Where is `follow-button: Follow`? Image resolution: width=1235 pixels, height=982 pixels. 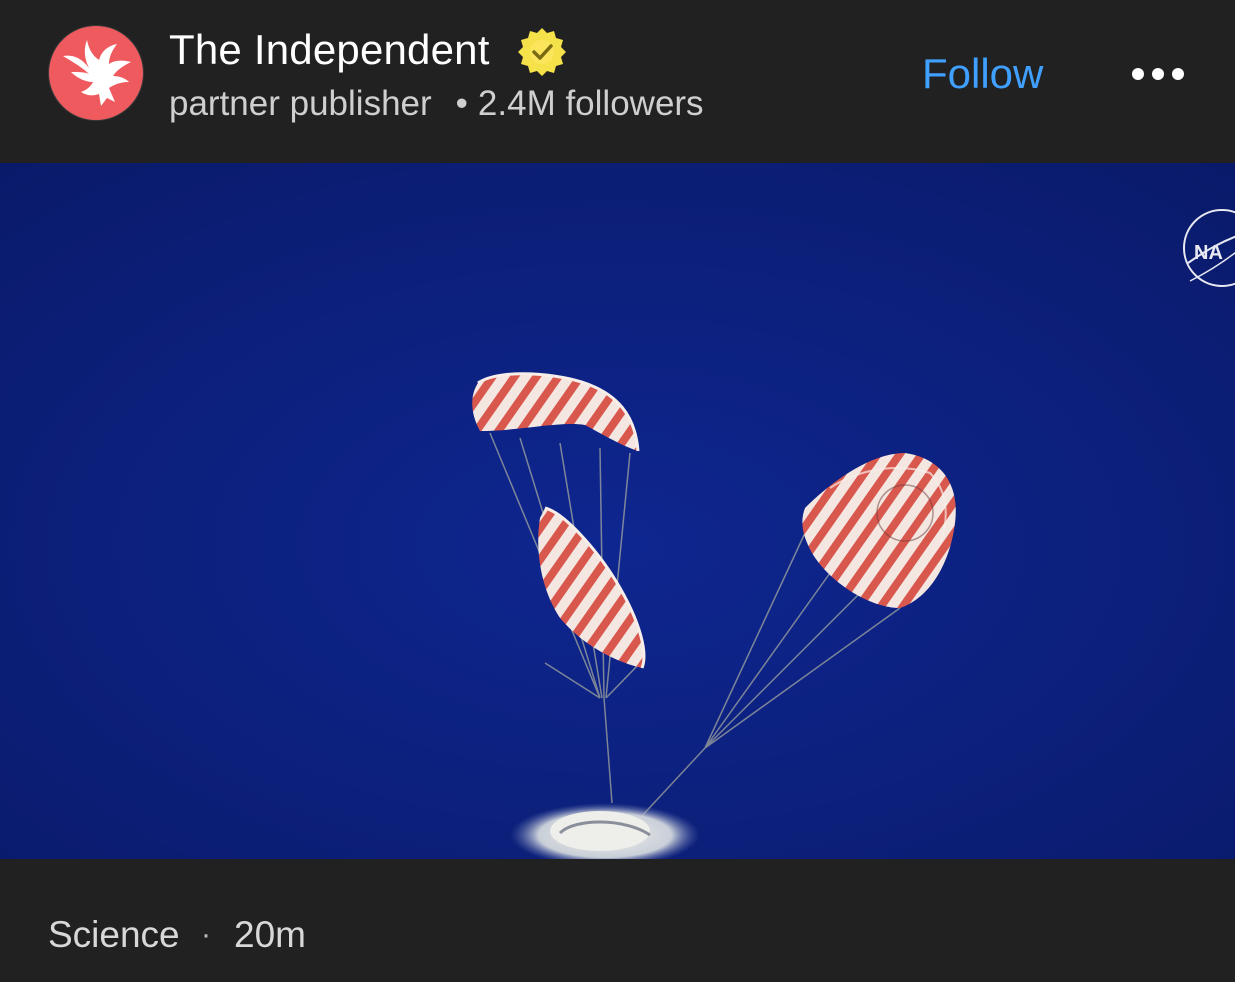 follow-button: Follow is located at coordinates (982, 74).